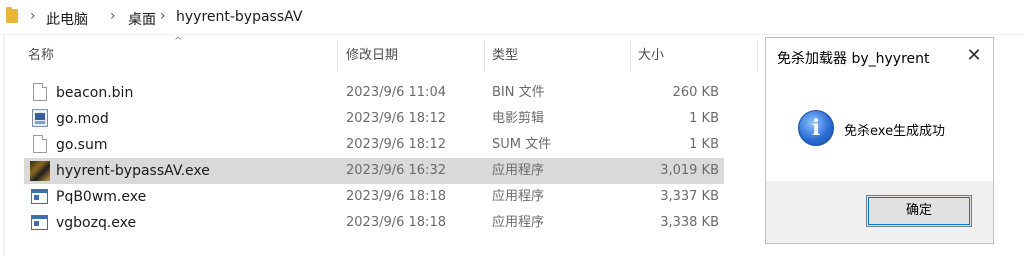 This screenshot has width=1024, height=266. I want to click on file-name: beacon.bin, so click(95, 93).